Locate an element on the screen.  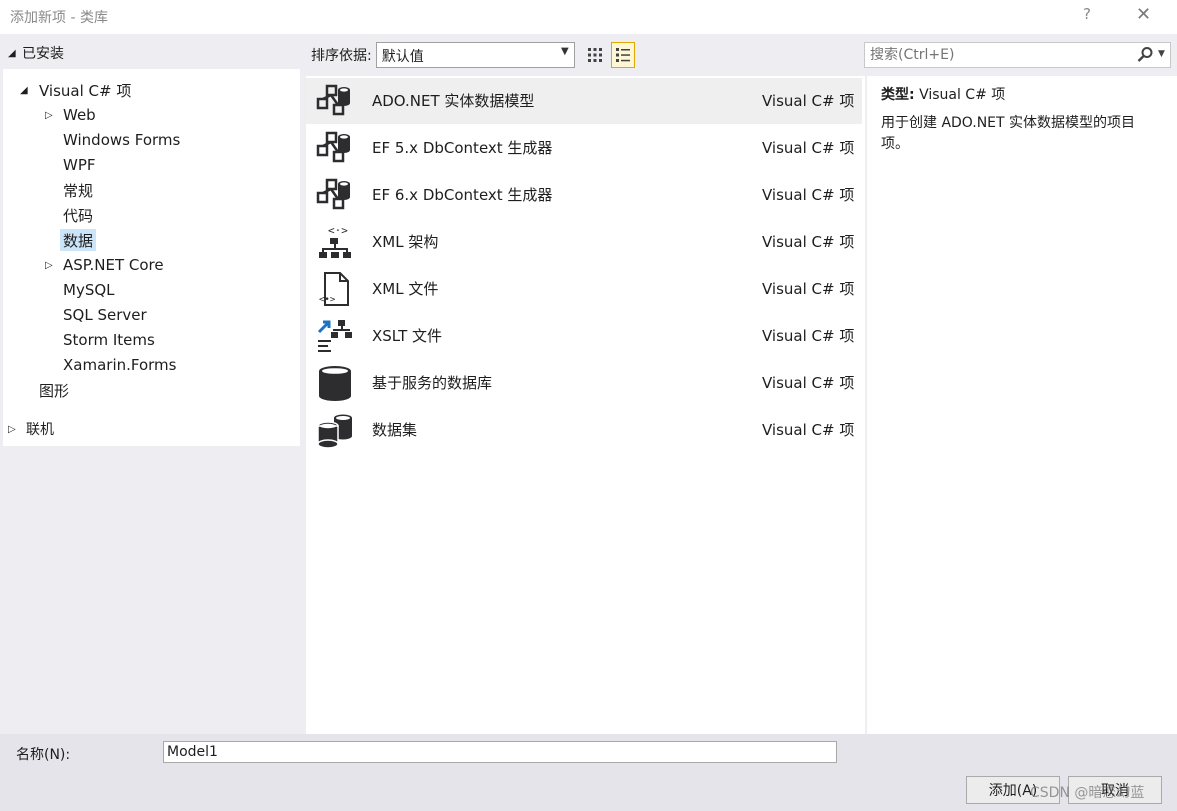
tree-node-web: ▷ Web is located at coordinates (70, 115).